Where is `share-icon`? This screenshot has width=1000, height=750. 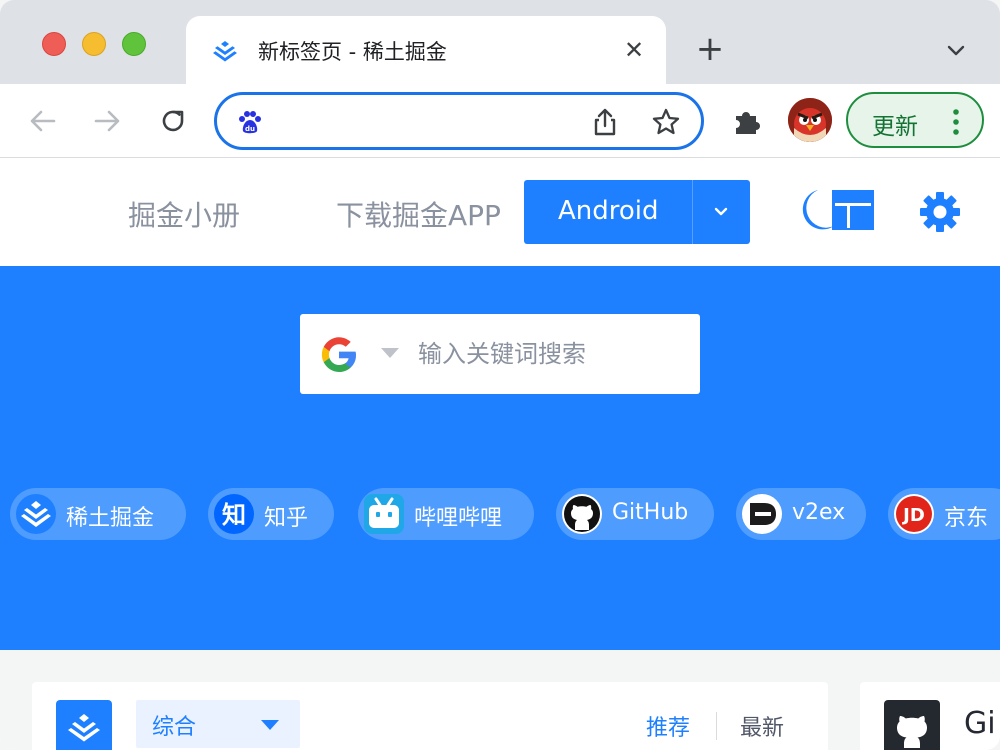
share-icon is located at coordinates (605, 122).